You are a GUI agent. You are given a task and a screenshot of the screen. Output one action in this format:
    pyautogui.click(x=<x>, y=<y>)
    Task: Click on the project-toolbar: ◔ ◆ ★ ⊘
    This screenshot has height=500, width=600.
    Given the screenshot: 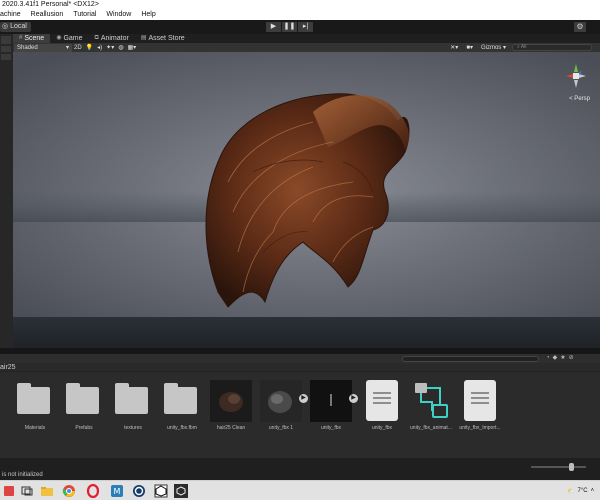 What is the action you would take?
    pyautogui.click(x=300, y=358)
    